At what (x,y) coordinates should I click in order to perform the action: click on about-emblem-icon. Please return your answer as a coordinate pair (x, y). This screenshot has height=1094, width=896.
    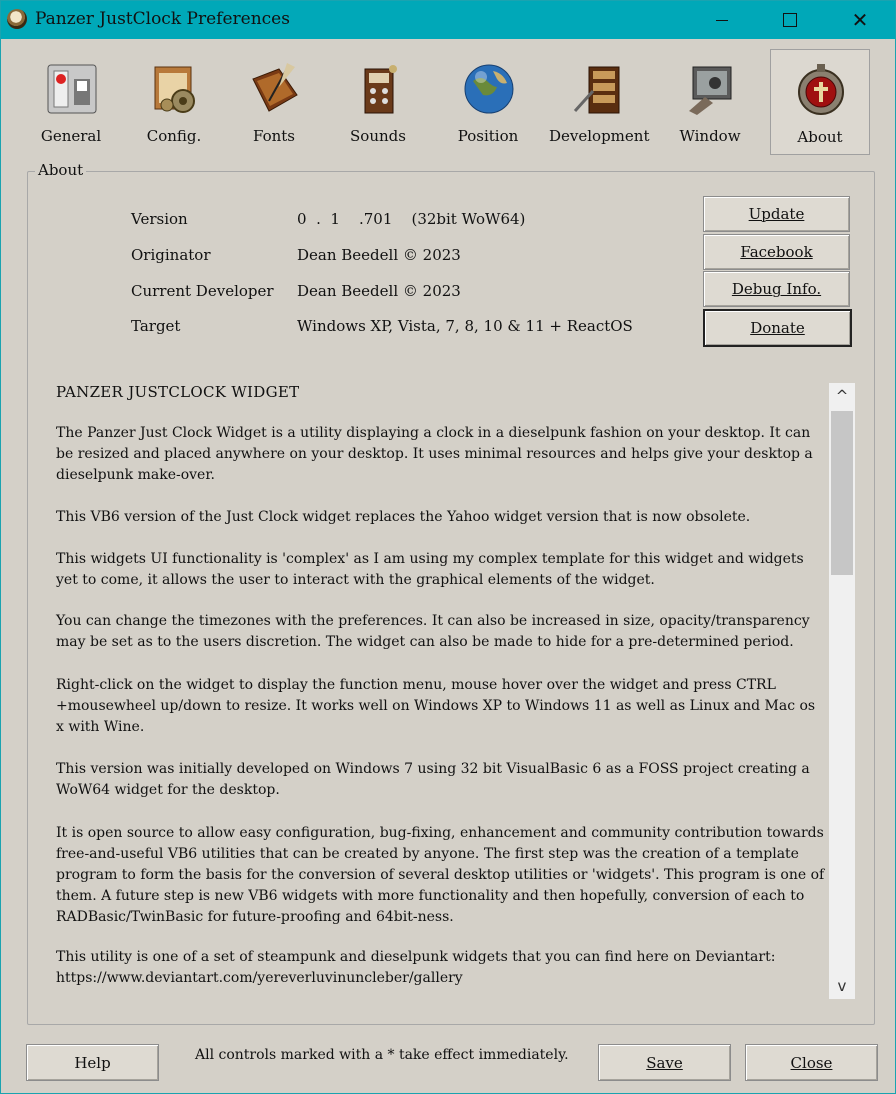
    Looking at the image, I should click on (821, 89).